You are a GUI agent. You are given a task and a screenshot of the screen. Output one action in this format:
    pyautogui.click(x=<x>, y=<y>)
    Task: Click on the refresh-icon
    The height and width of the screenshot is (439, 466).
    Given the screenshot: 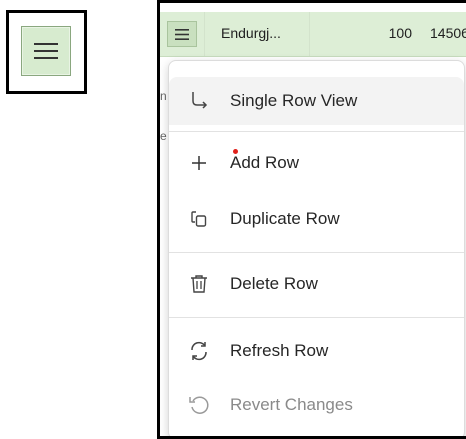 What is the action you would take?
    pyautogui.click(x=199, y=351)
    